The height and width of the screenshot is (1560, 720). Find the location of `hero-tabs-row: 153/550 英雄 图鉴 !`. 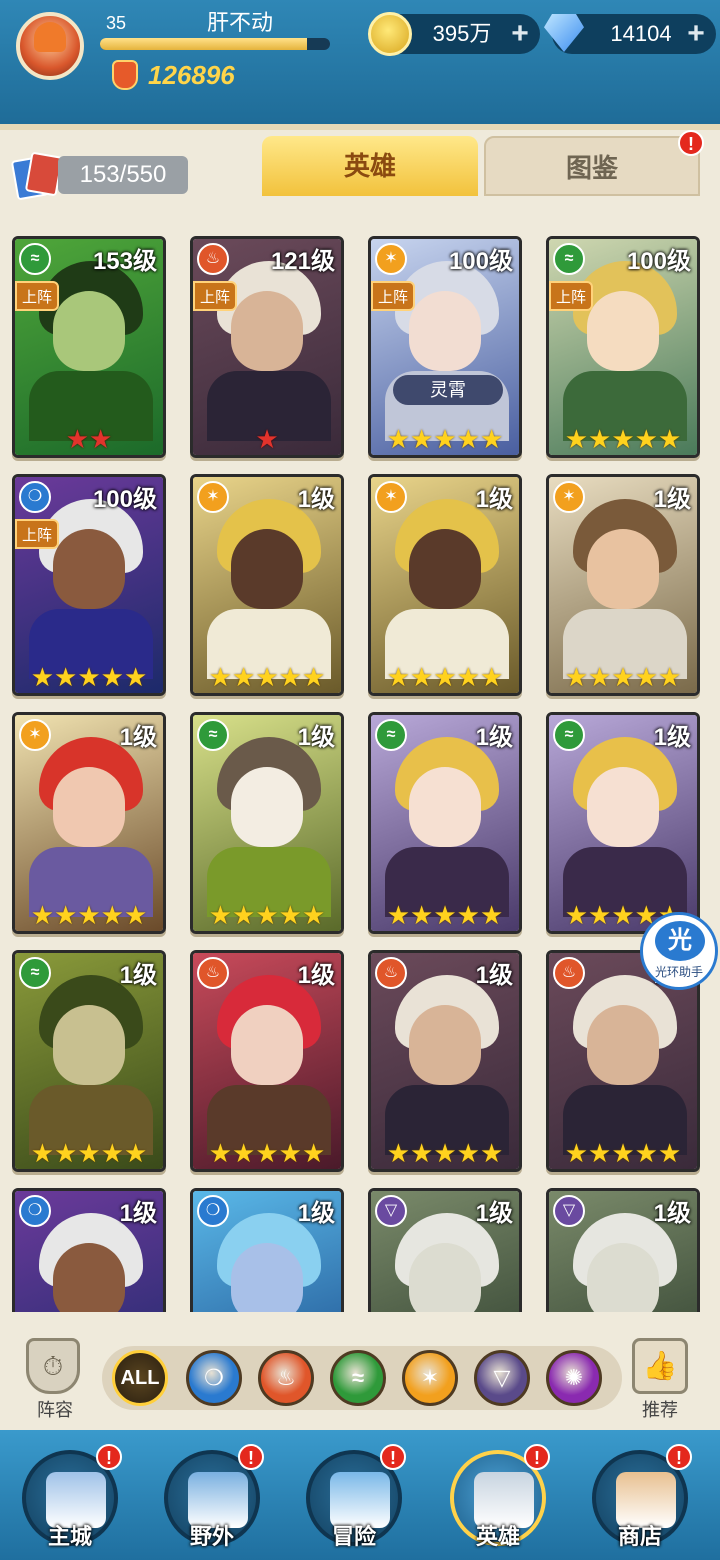

hero-tabs-row: 153/550 英雄 图鉴 ! is located at coordinates (360, 167).